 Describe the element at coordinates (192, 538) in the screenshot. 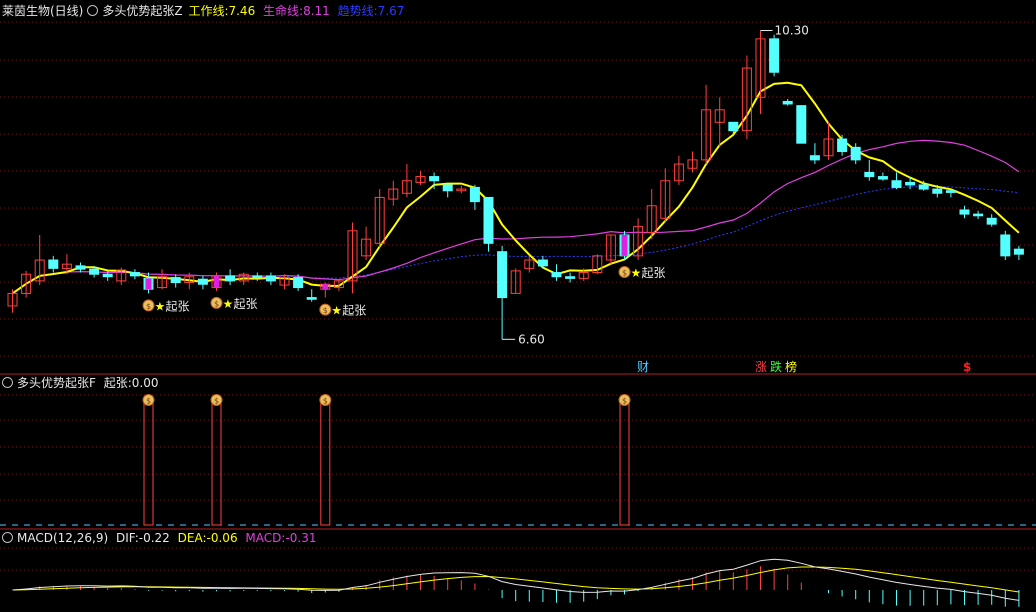

I see `dea-label: DEA:` at that location.